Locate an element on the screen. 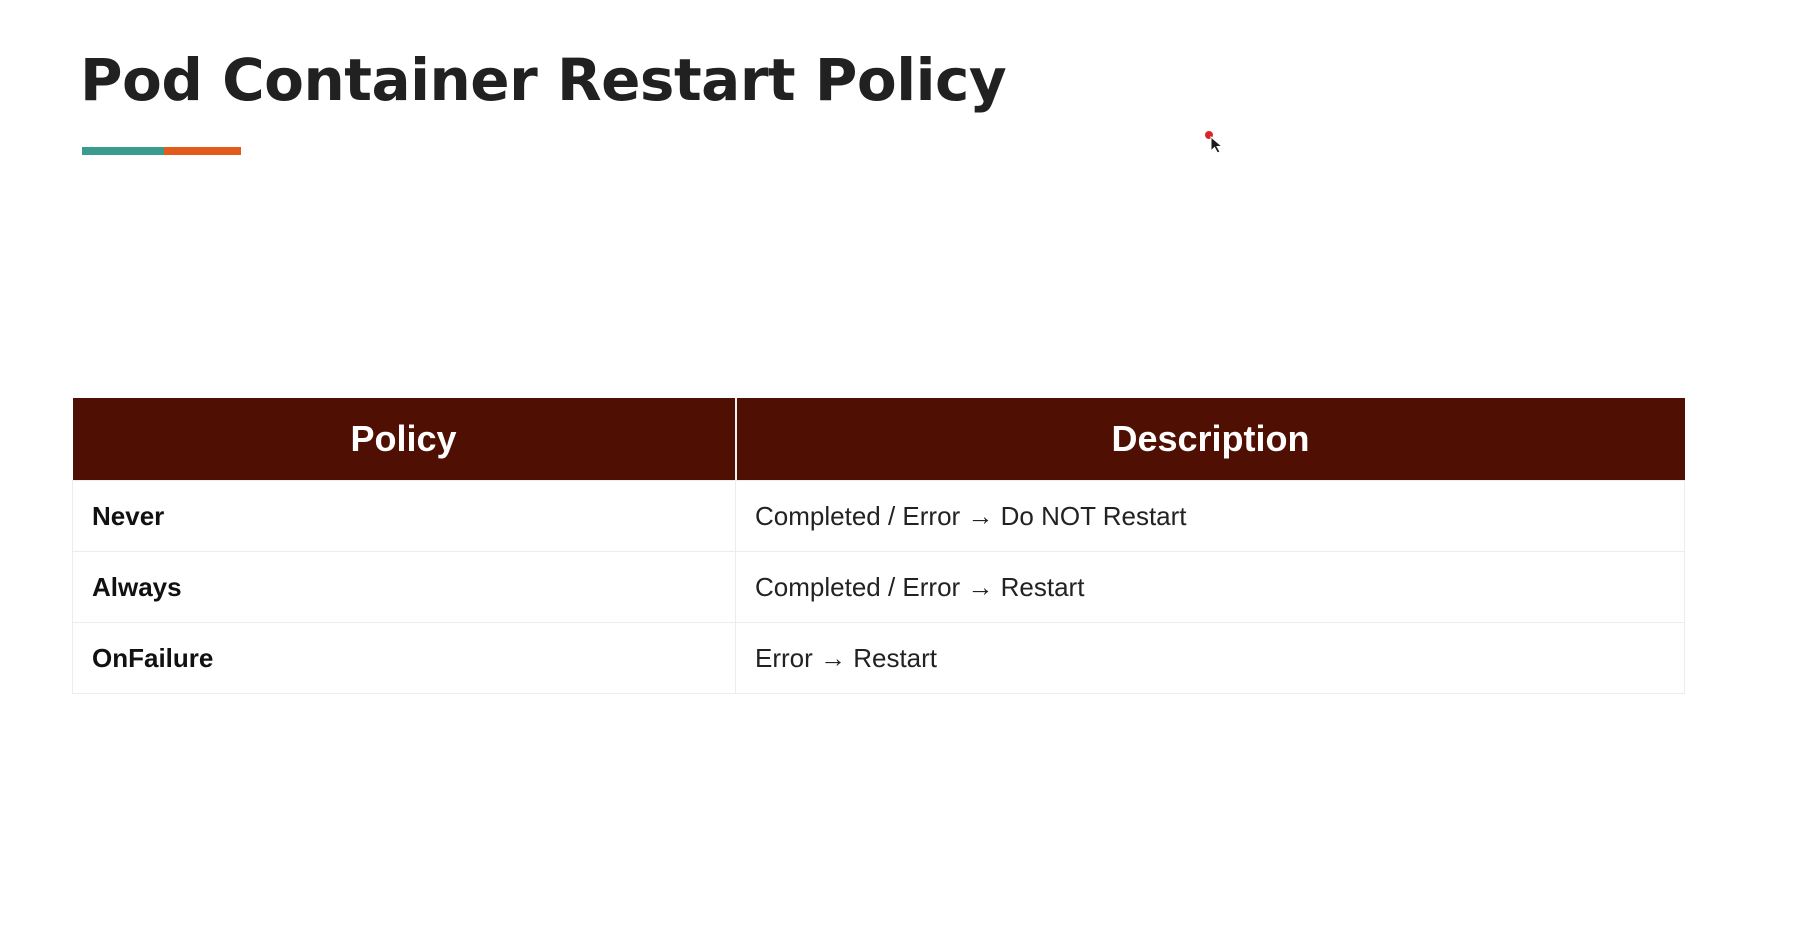  policy-name-cell: Always is located at coordinates (404, 587).